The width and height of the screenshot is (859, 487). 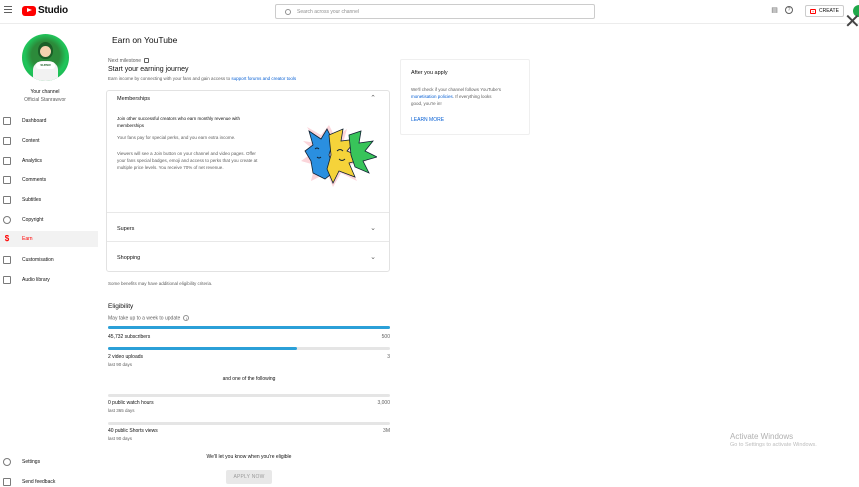 I want to click on watch-hours-progress-bar, so click(x=249, y=395).